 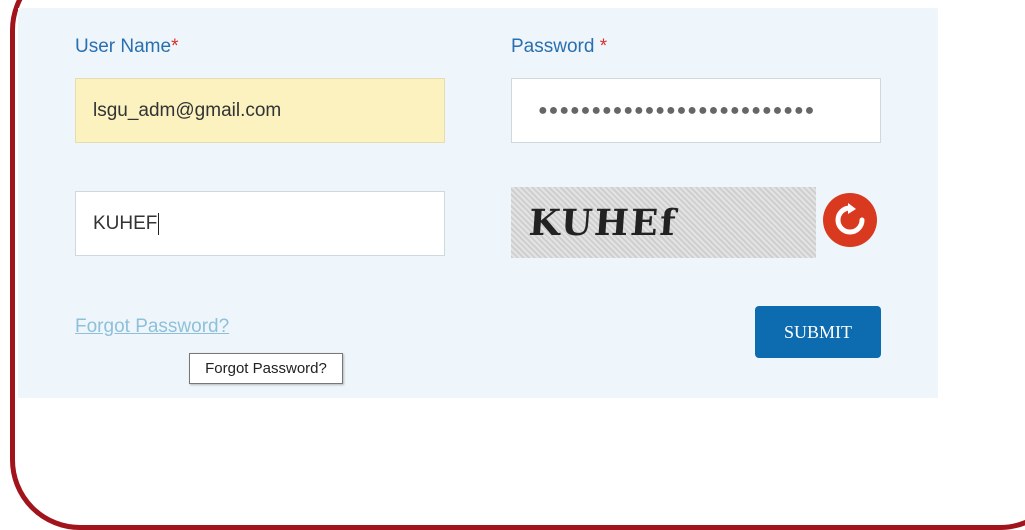 I want to click on captcha-input-value: KUHEF, so click(x=125, y=223).